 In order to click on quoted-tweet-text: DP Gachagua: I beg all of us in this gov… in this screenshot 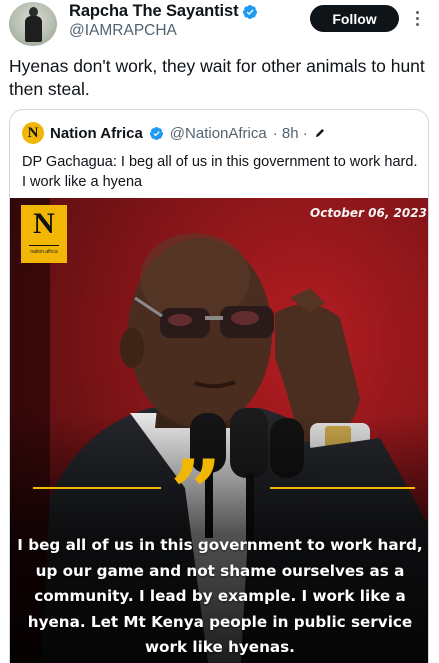, I will do `click(220, 172)`.